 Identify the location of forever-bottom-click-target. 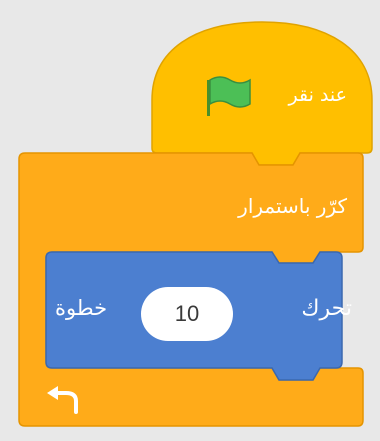
(191, 397).